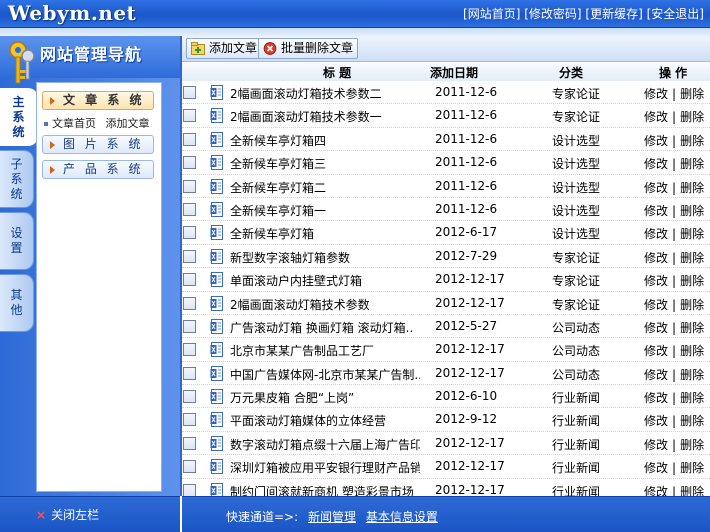 The image size is (710, 532). I want to click on article-title: 制约门间滚就新商机 塑造彩景市场, so click(325, 489).